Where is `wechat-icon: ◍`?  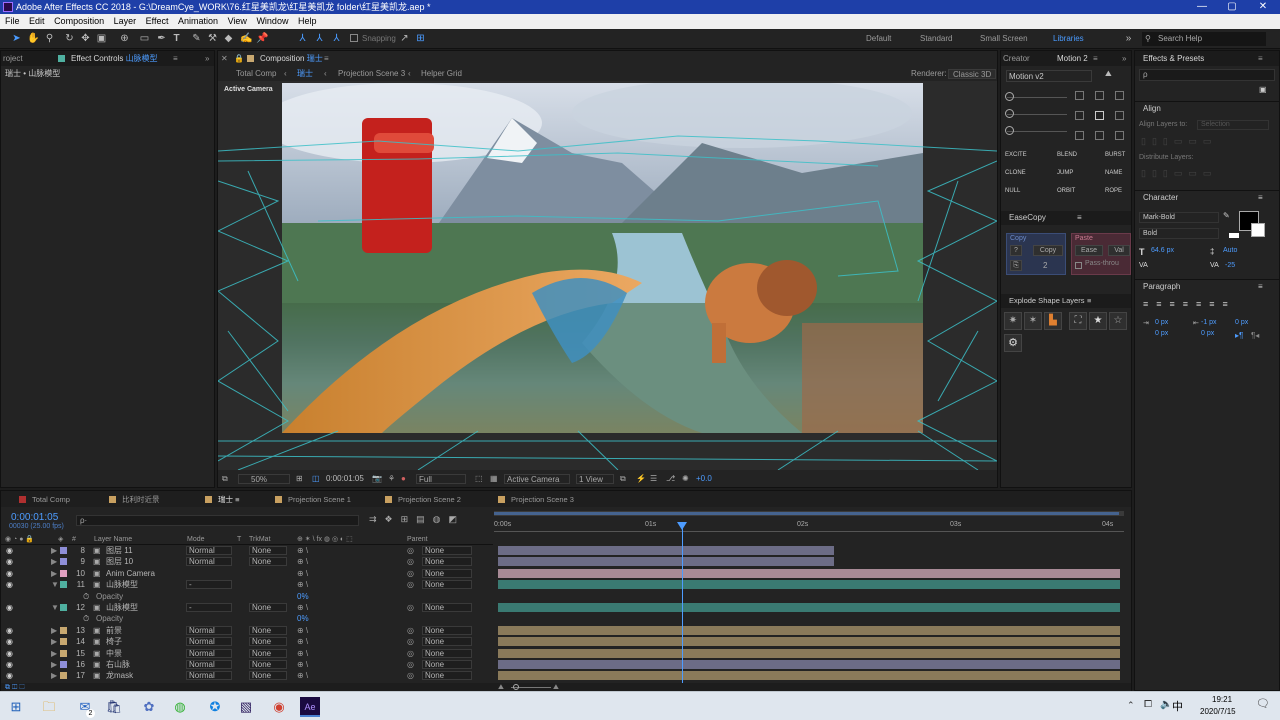
wechat-icon: ◍ is located at coordinates (180, 707).